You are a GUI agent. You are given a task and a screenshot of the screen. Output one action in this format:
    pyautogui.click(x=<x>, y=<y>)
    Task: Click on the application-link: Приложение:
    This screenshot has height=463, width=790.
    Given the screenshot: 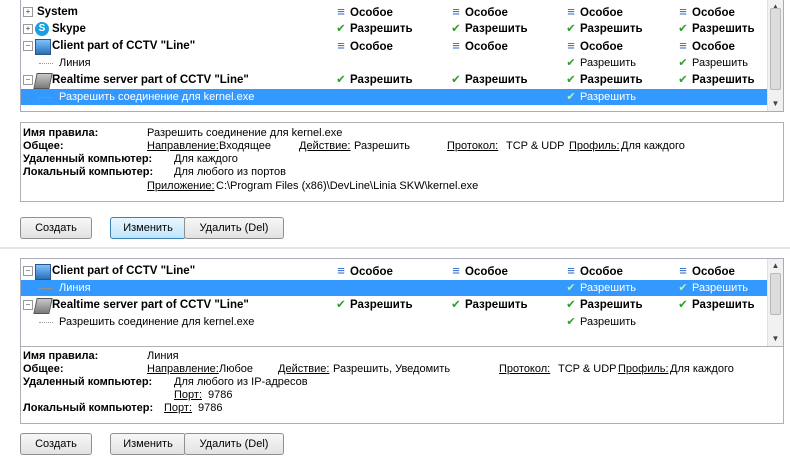 What is the action you would take?
    pyautogui.click(x=181, y=186)
    